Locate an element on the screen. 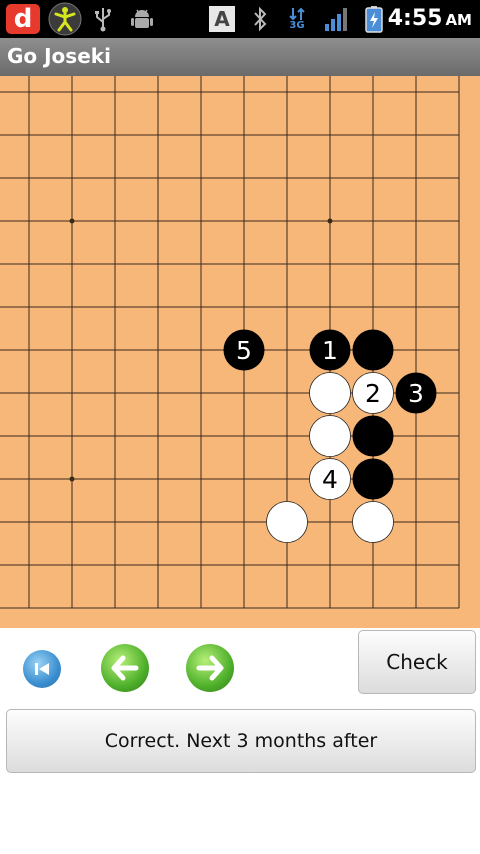 The height and width of the screenshot is (854, 480). move-number-label: 1 is located at coordinates (330, 350).